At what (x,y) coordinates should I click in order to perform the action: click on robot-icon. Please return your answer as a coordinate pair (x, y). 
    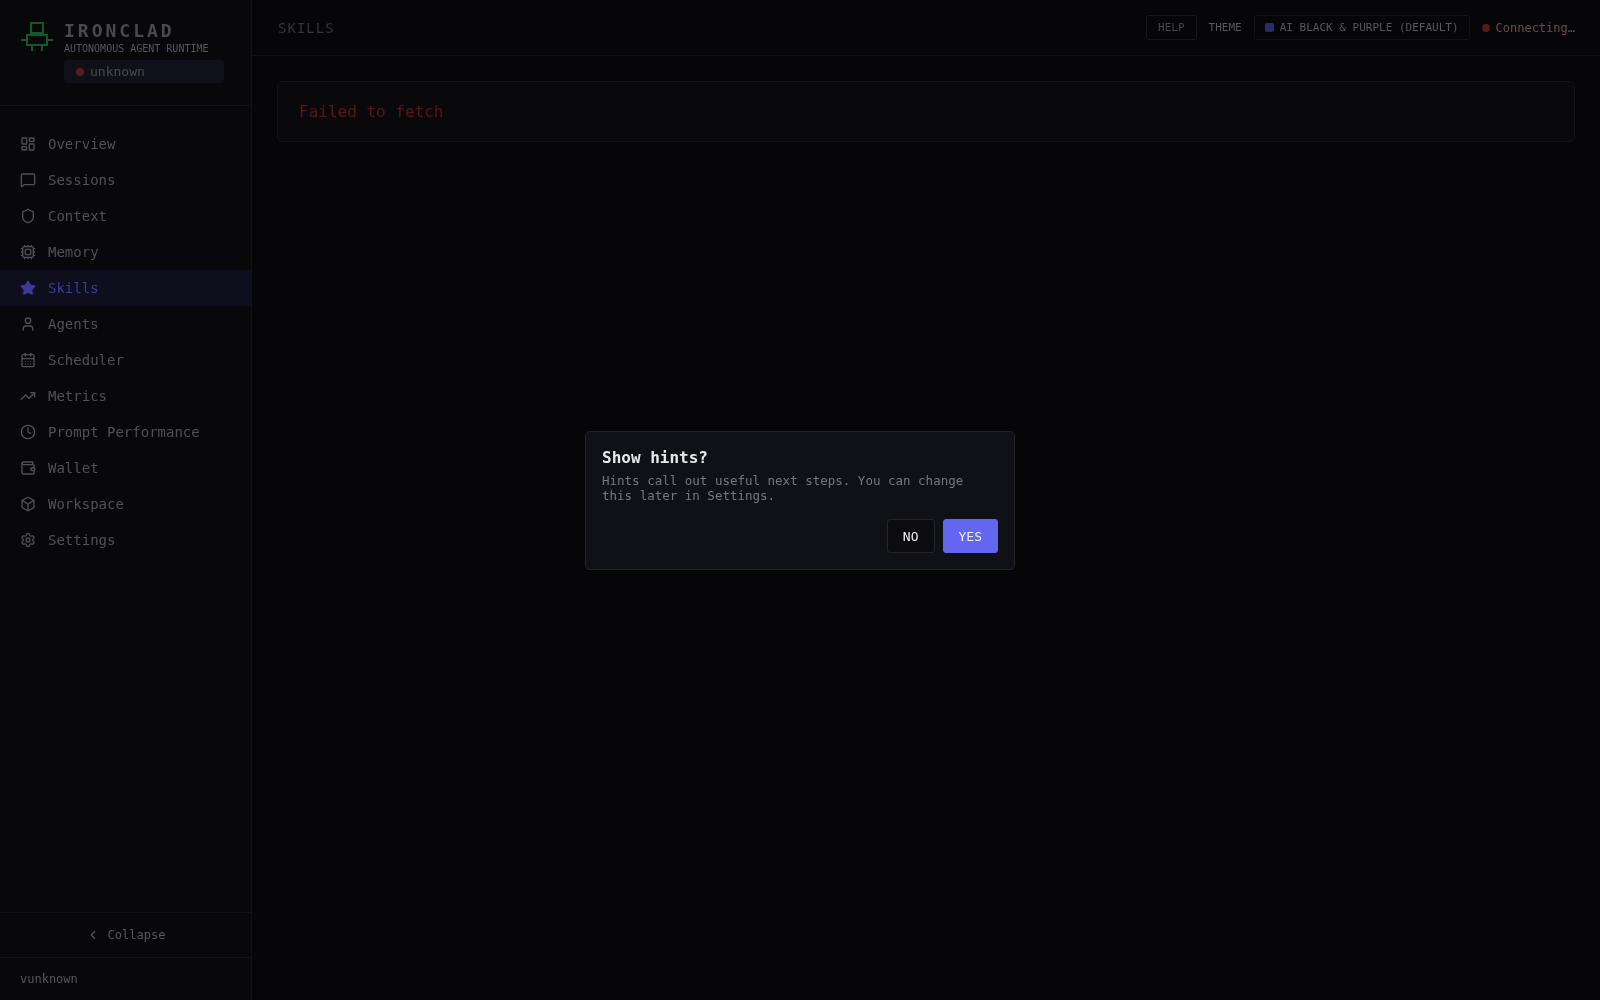
    Looking at the image, I should click on (37, 37).